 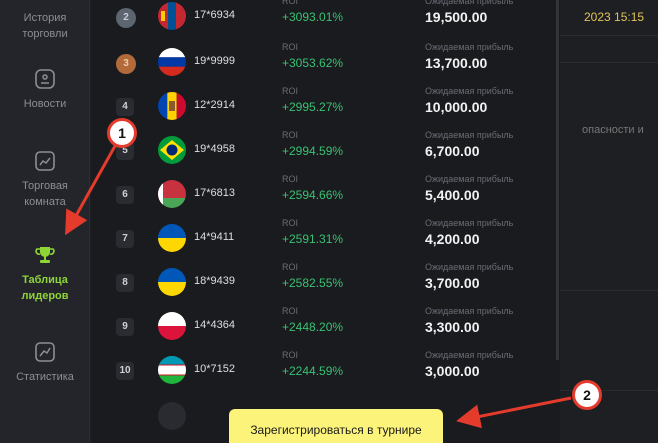 What do you see at coordinates (587, 395) in the screenshot?
I see `annotation-marker-2: 2` at bounding box center [587, 395].